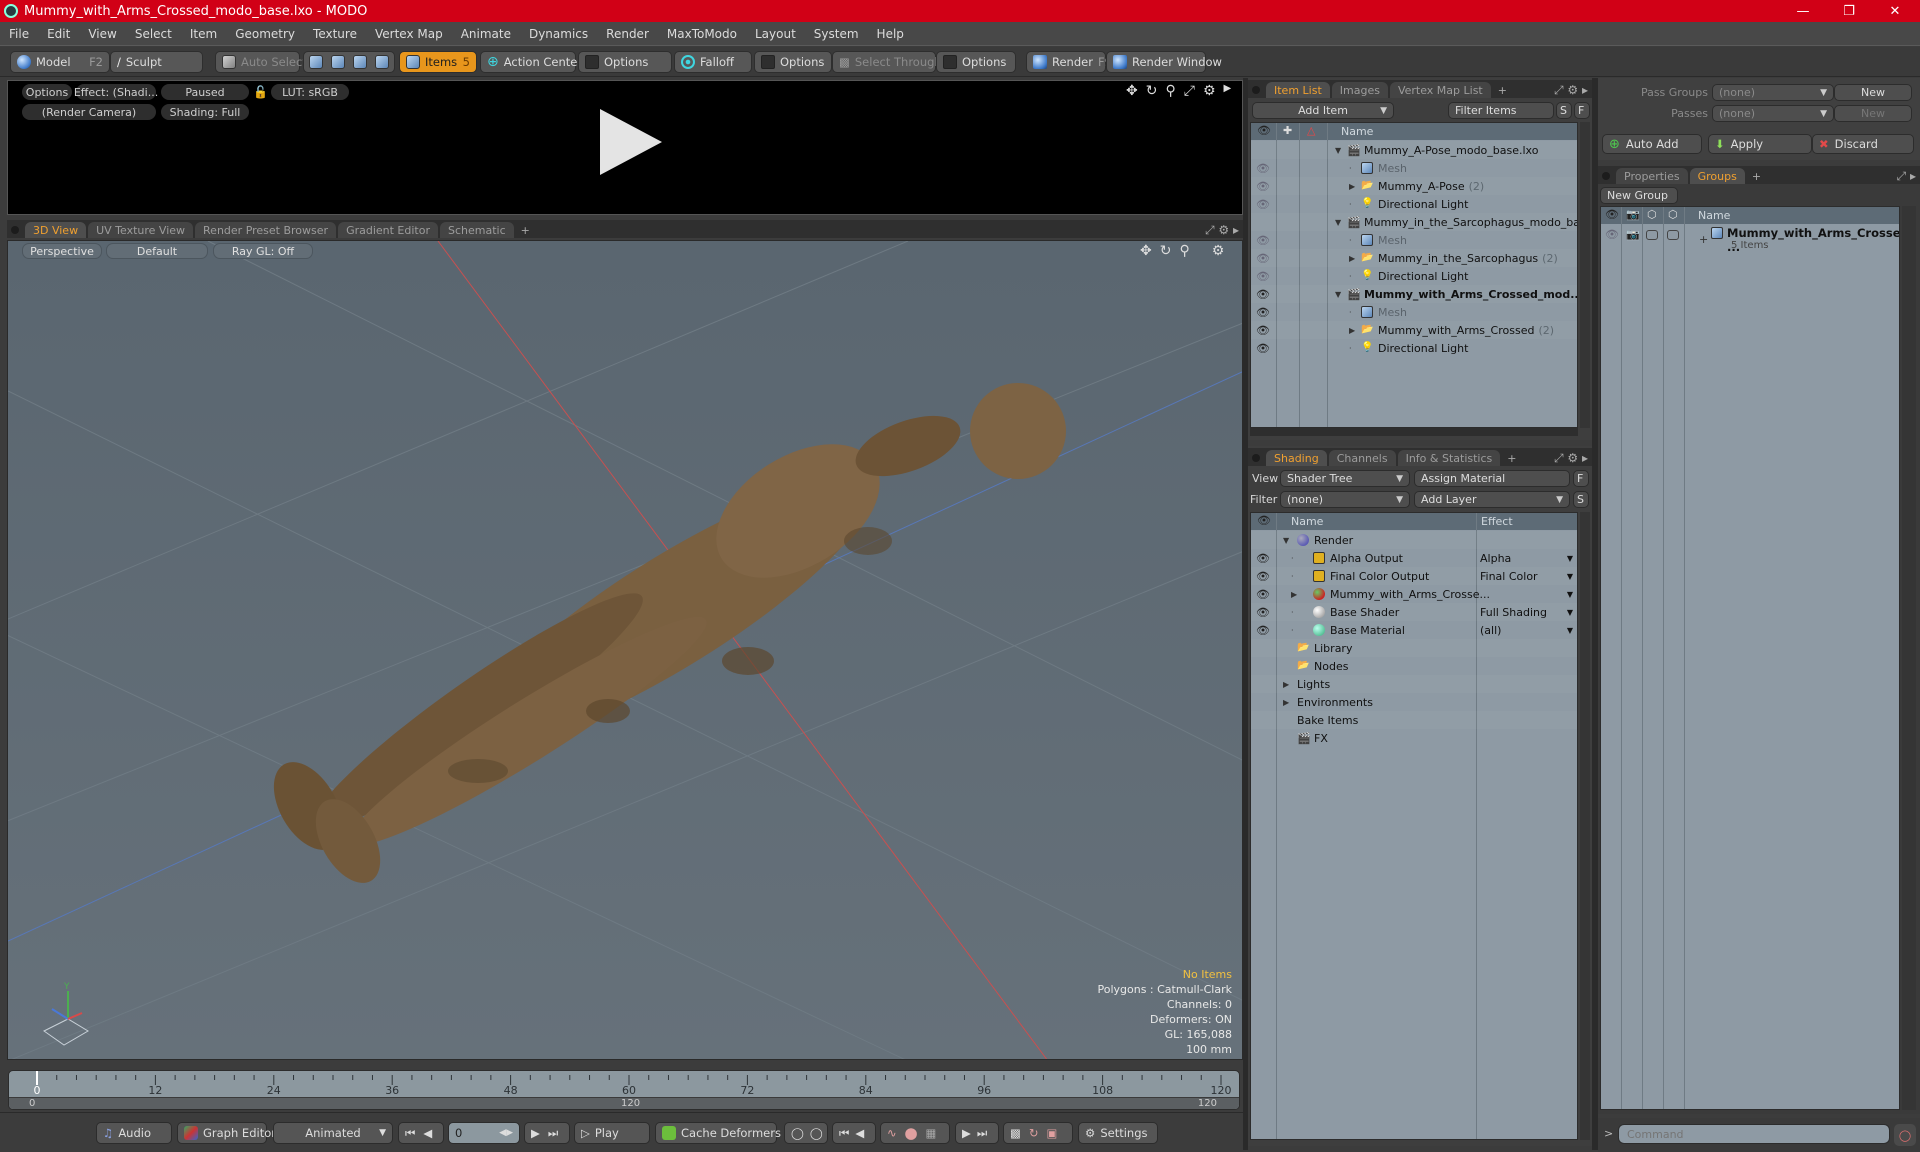 This screenshot has width=1920, height=1152. What do you see at coordinates (1440, 90) in the screenshot?
I see `tab-vertex-map-list: Vertex Map List` at bounding box center [1440, 90].